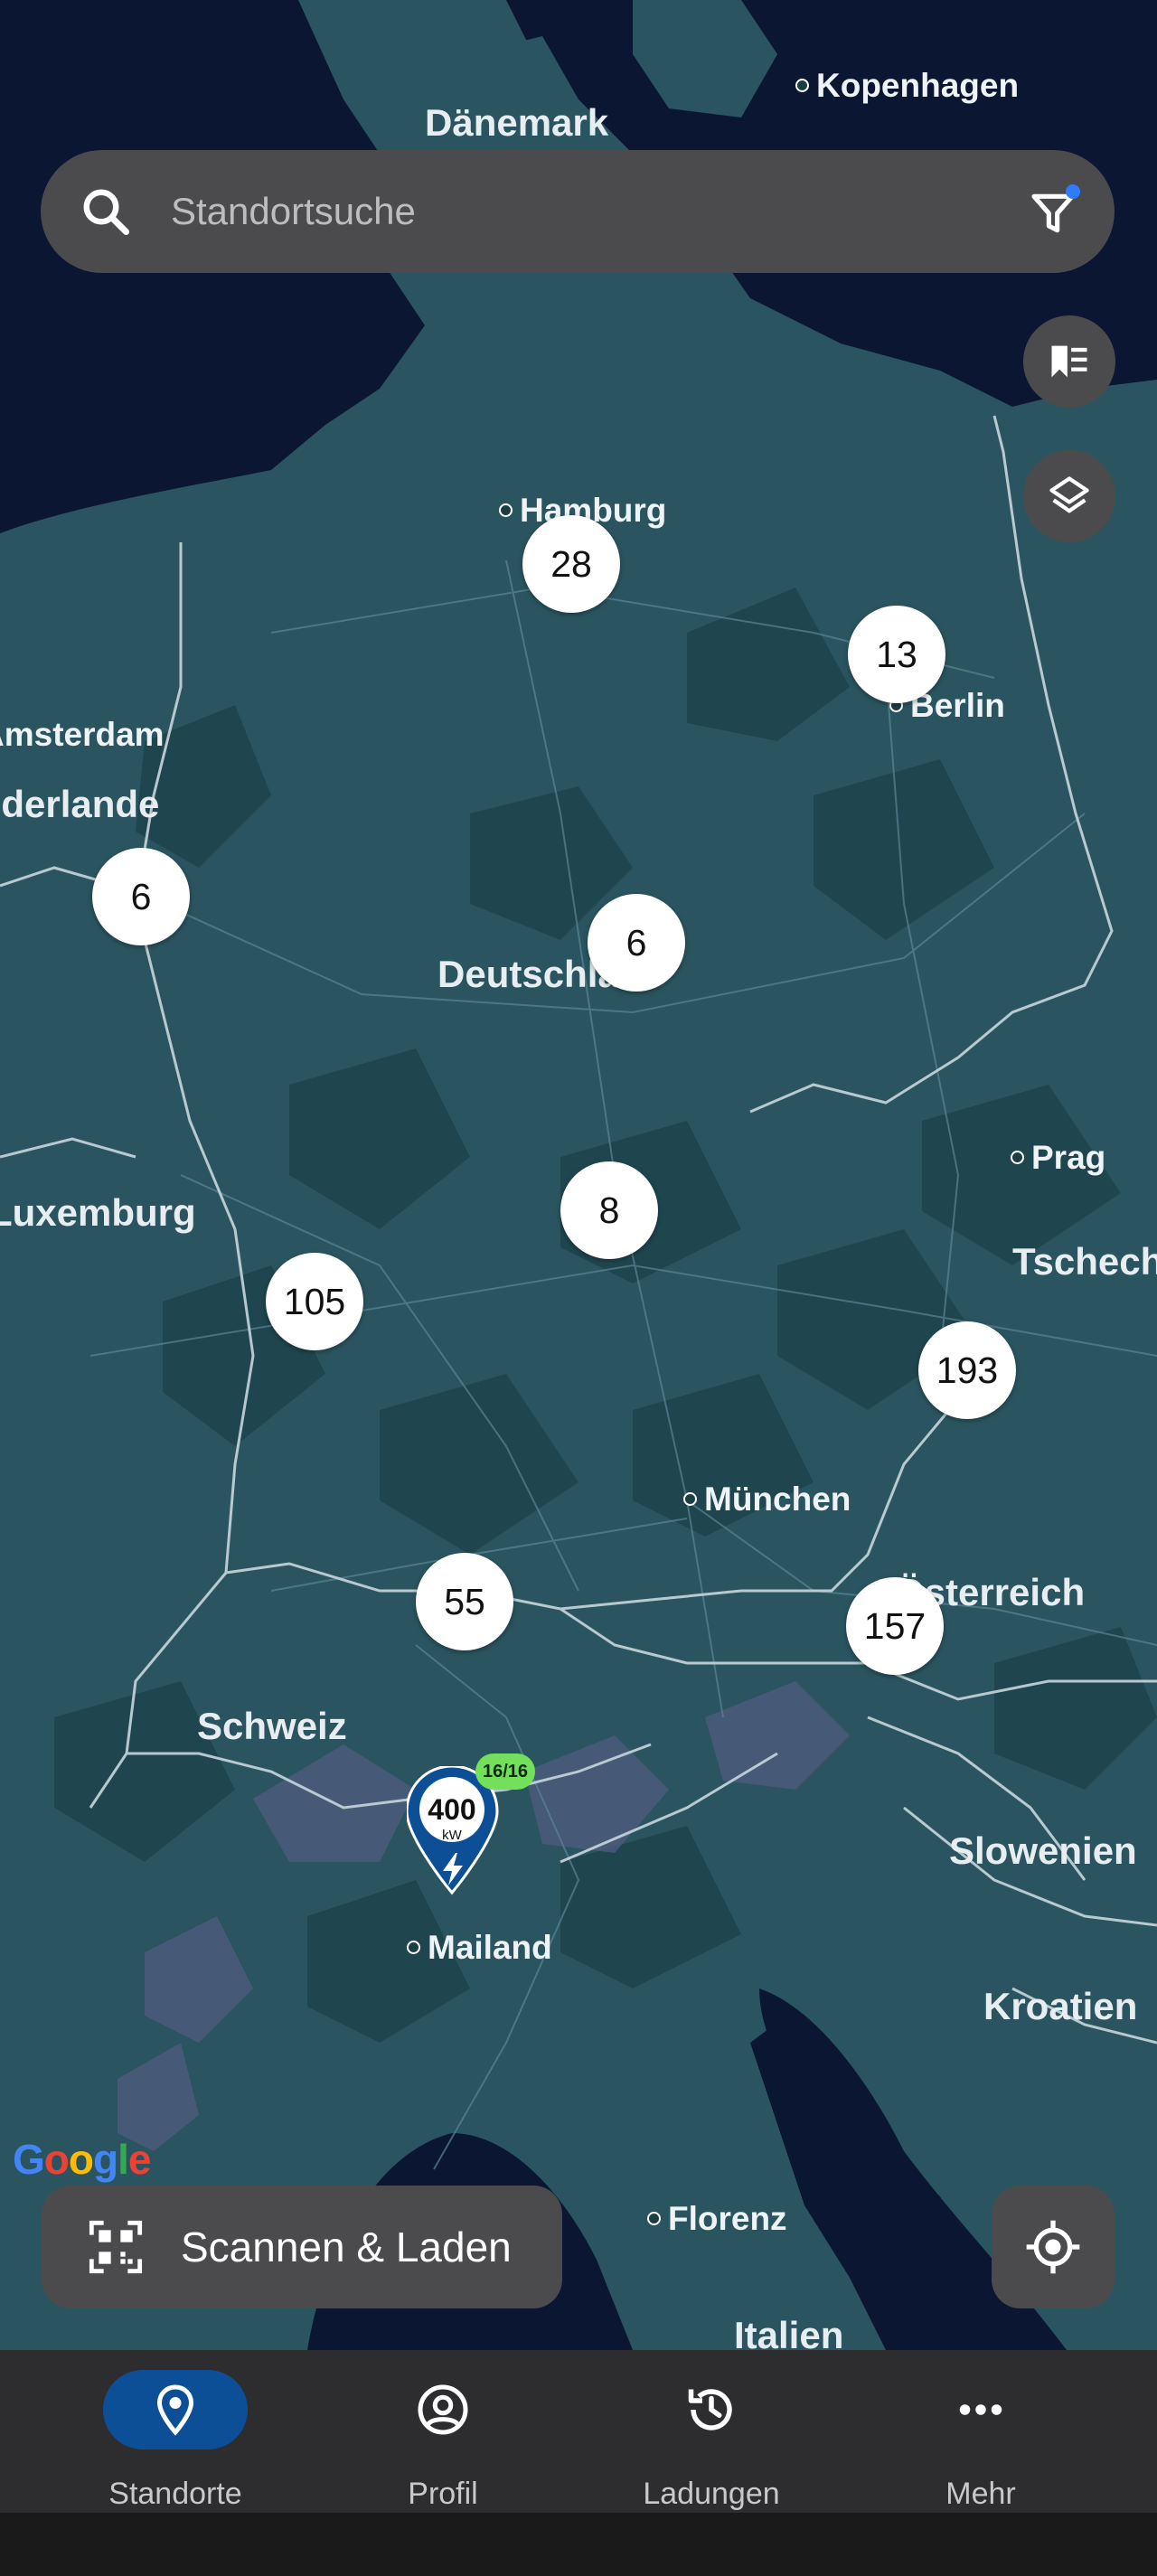 Image resolution: width=1157 pixels, height=2576 pixels. I want to click on country-label: Dänemark, so click(517, 123).